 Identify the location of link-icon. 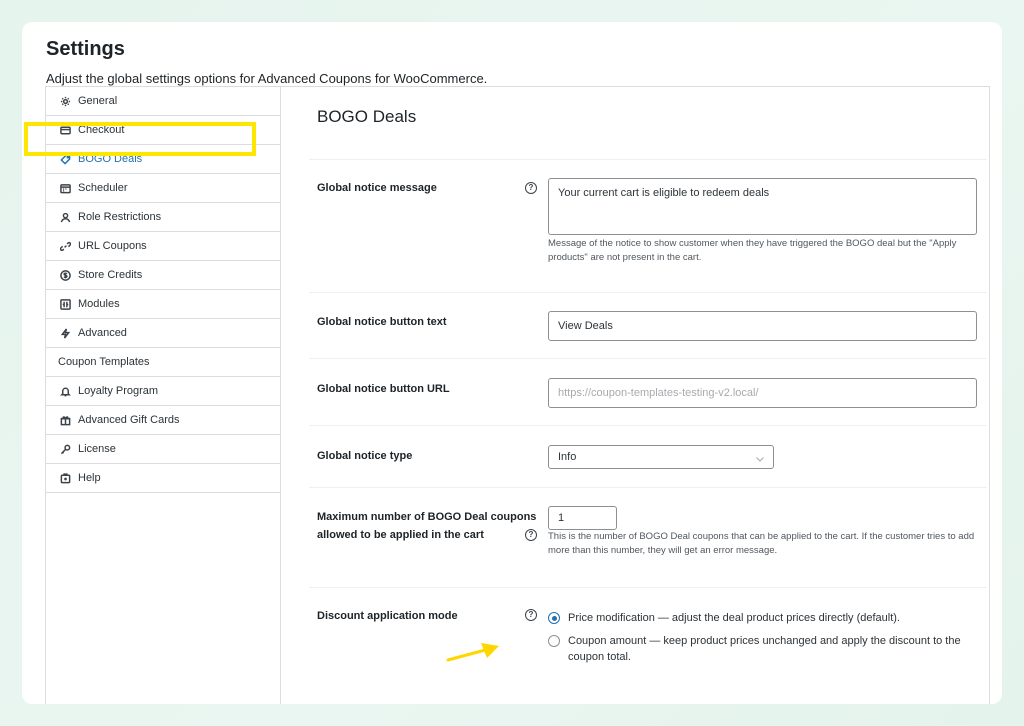
(65, 246).